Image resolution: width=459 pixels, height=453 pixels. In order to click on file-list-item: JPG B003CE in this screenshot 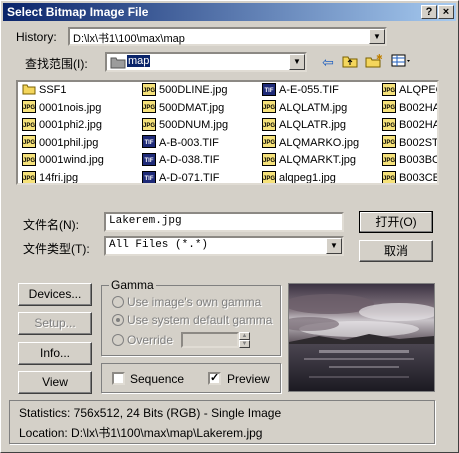, I will do `click(410, 177)`.